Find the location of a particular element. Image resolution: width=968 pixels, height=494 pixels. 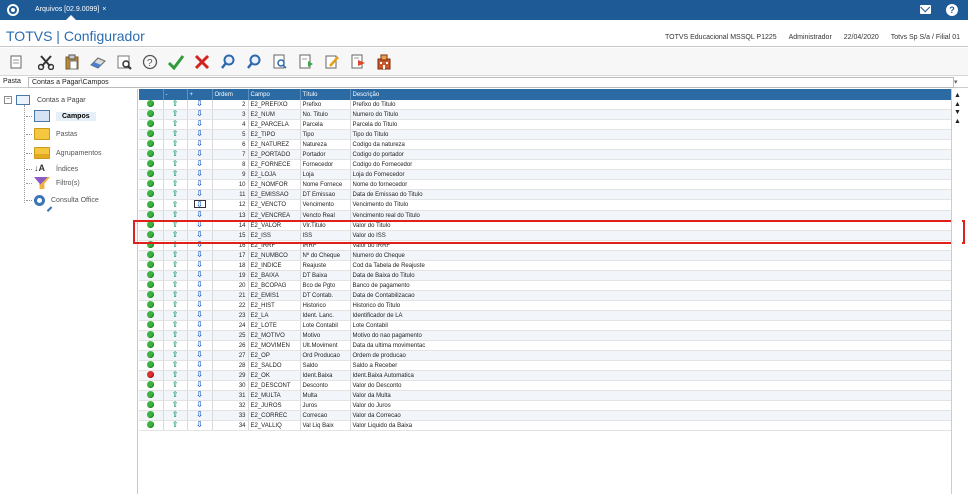

cell-descricao: Codigo da natureza is located at coordinates (650, 144).